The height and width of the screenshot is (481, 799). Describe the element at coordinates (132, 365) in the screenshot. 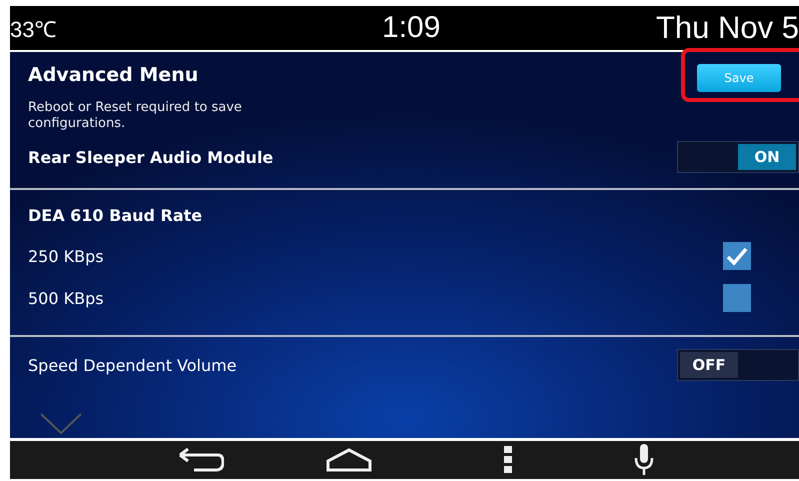

I see `setting-label: Speed Dependent Volume` at that location.